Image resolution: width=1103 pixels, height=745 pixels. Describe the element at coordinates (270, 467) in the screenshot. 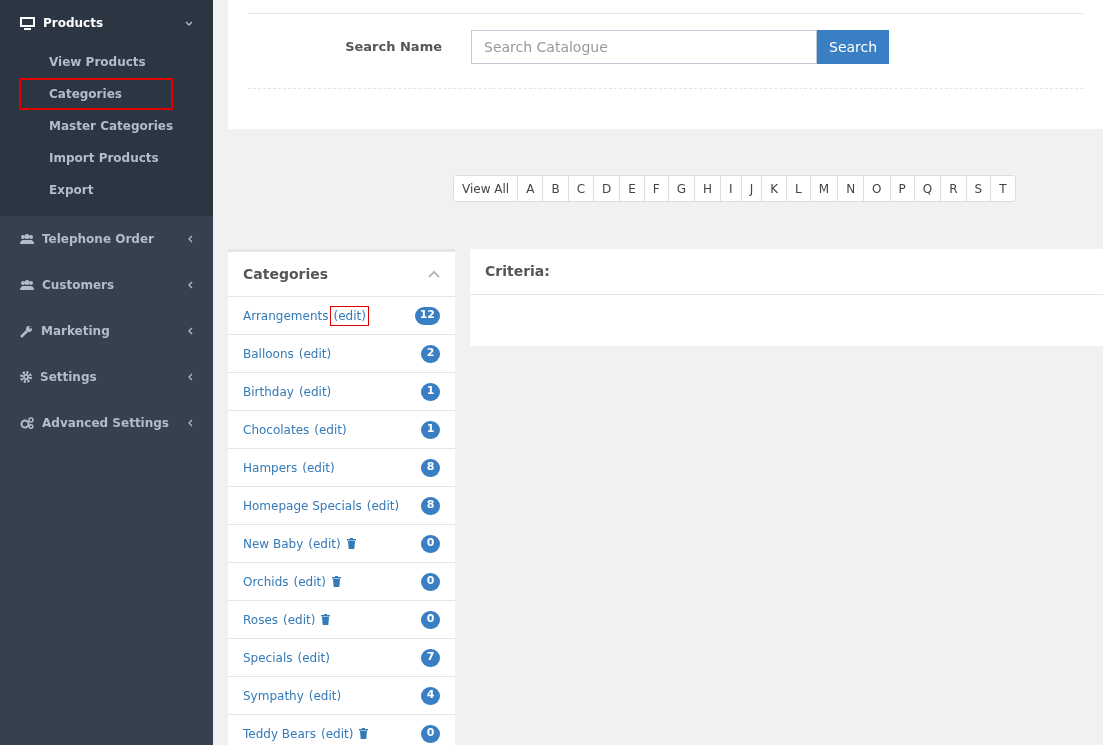

I see `category-link: Hampers` at that location.